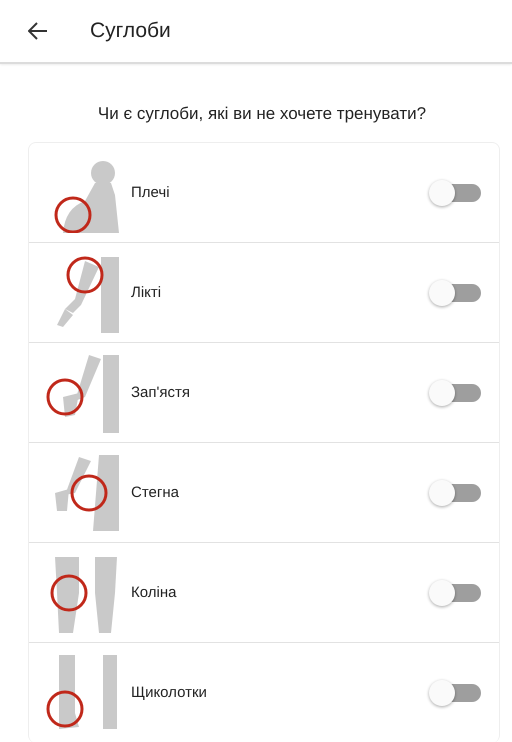 Image resolution: width=512 pixels, height=742 pixels. What do you see at coordinates (146, 292) in the screenshot?
I see `joint-label: Лікті` at bounding box center [146, 292].